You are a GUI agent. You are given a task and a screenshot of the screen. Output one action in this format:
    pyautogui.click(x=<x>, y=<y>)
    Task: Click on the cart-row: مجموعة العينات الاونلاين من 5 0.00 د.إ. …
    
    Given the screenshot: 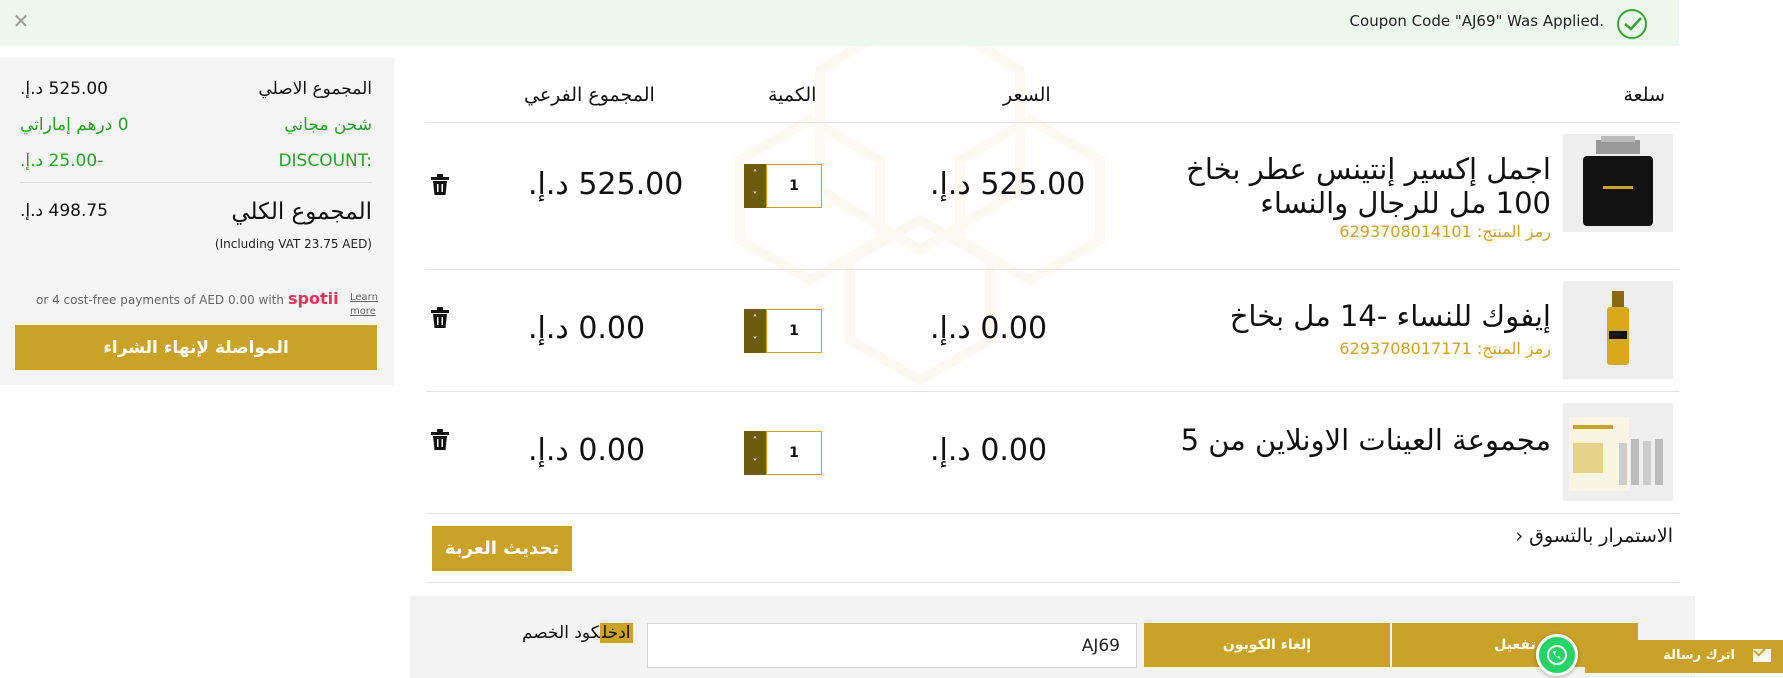 What is the action you would take?
    pyautogui.click(x=1052, y=452)
    